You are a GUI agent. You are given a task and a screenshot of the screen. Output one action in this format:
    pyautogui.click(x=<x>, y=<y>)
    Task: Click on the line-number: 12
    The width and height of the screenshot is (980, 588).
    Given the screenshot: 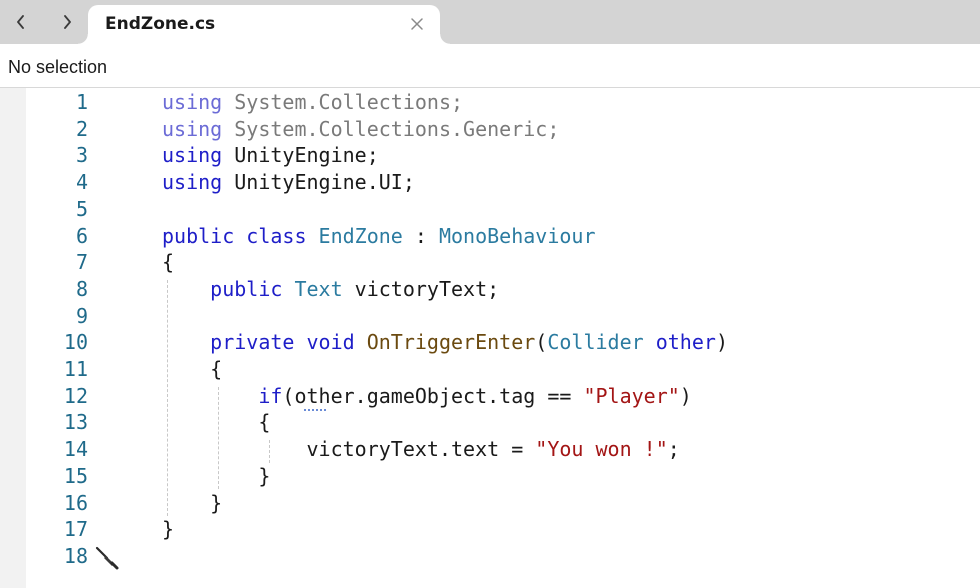 What is the action you would take?
    pyautogui.click(x=75, y=395)
    